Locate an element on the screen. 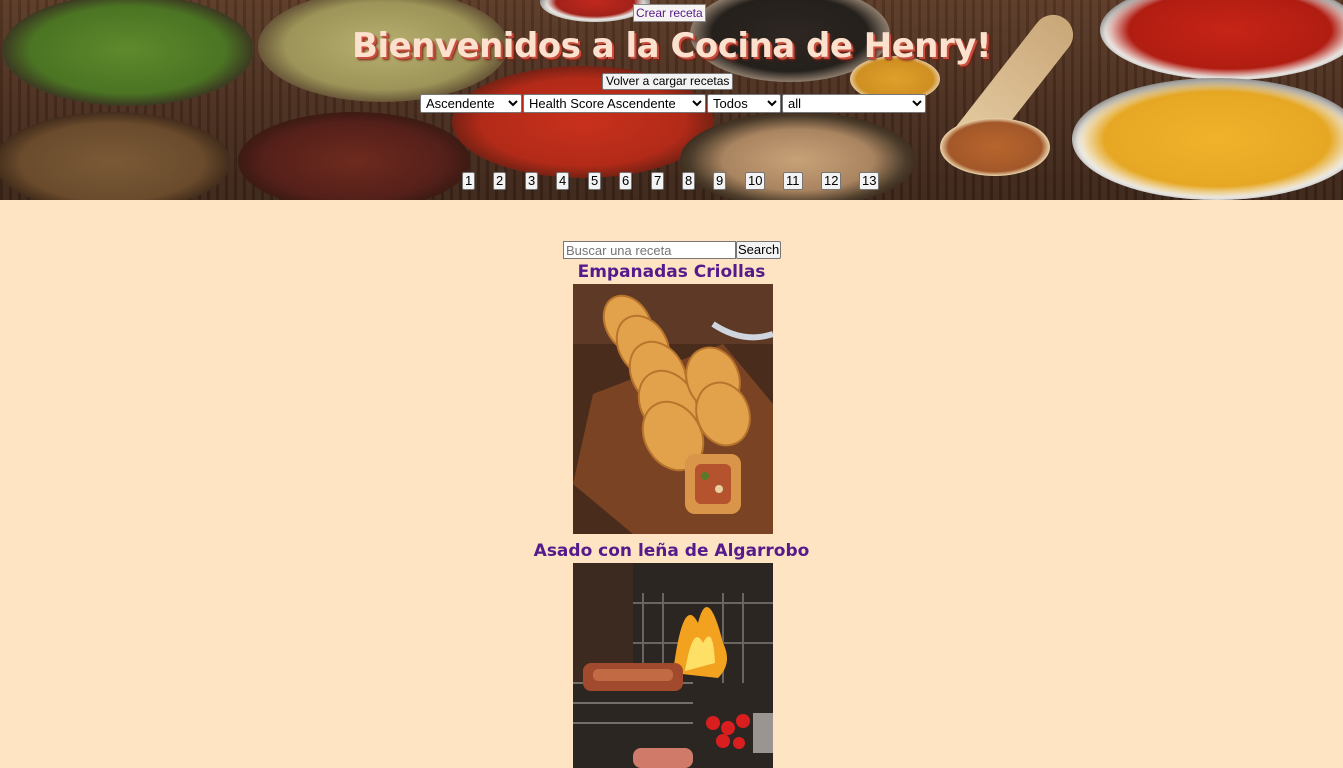  page-button-6: 6 is located at coordinates (626, 181).